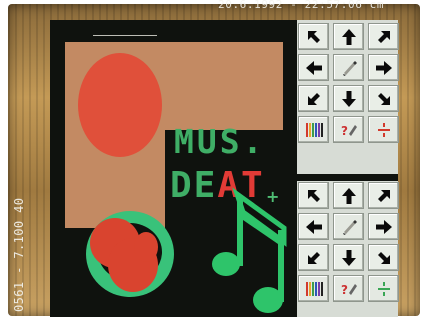  Describe the element at coordinates (301, 5) in the screenshot. I see `timestamp-overlay: 20.6.1992 - 22:57:06 cm` at that location.